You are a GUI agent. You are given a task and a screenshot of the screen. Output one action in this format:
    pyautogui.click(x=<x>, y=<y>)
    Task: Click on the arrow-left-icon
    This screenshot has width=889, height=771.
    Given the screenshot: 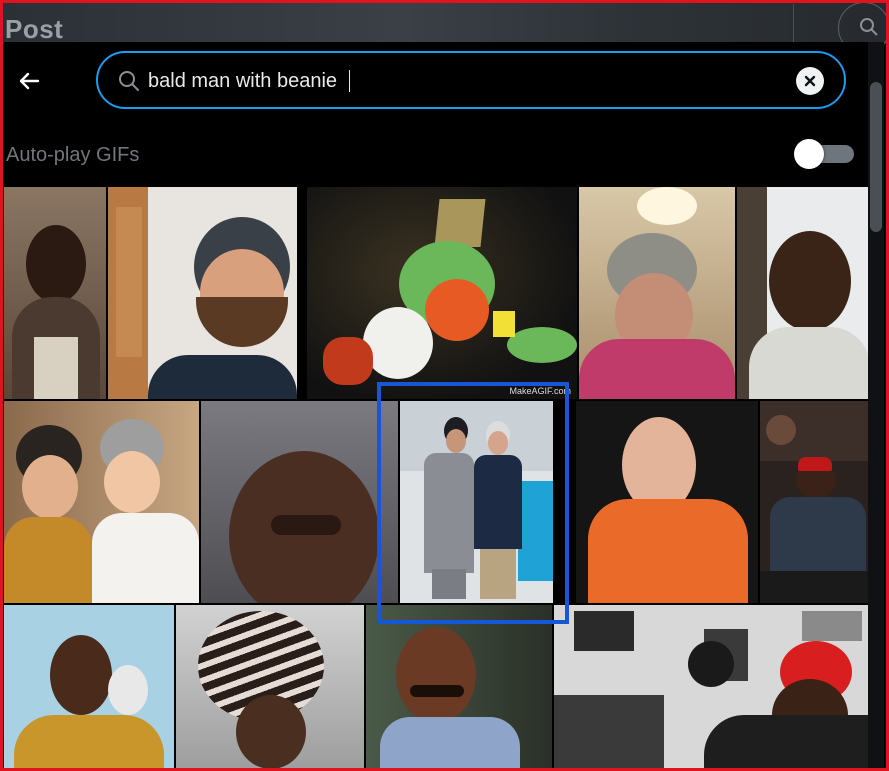 What is the action you would take?
    pyautogui.click(x=29, y=81)
    